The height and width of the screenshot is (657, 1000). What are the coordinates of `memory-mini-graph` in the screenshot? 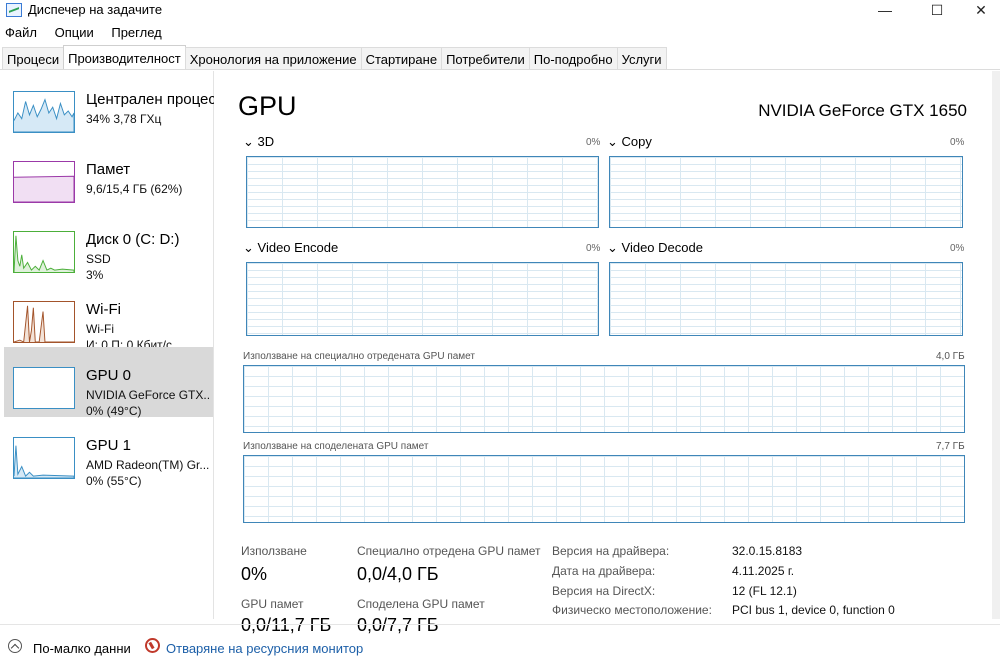 It's located at (44, 182).